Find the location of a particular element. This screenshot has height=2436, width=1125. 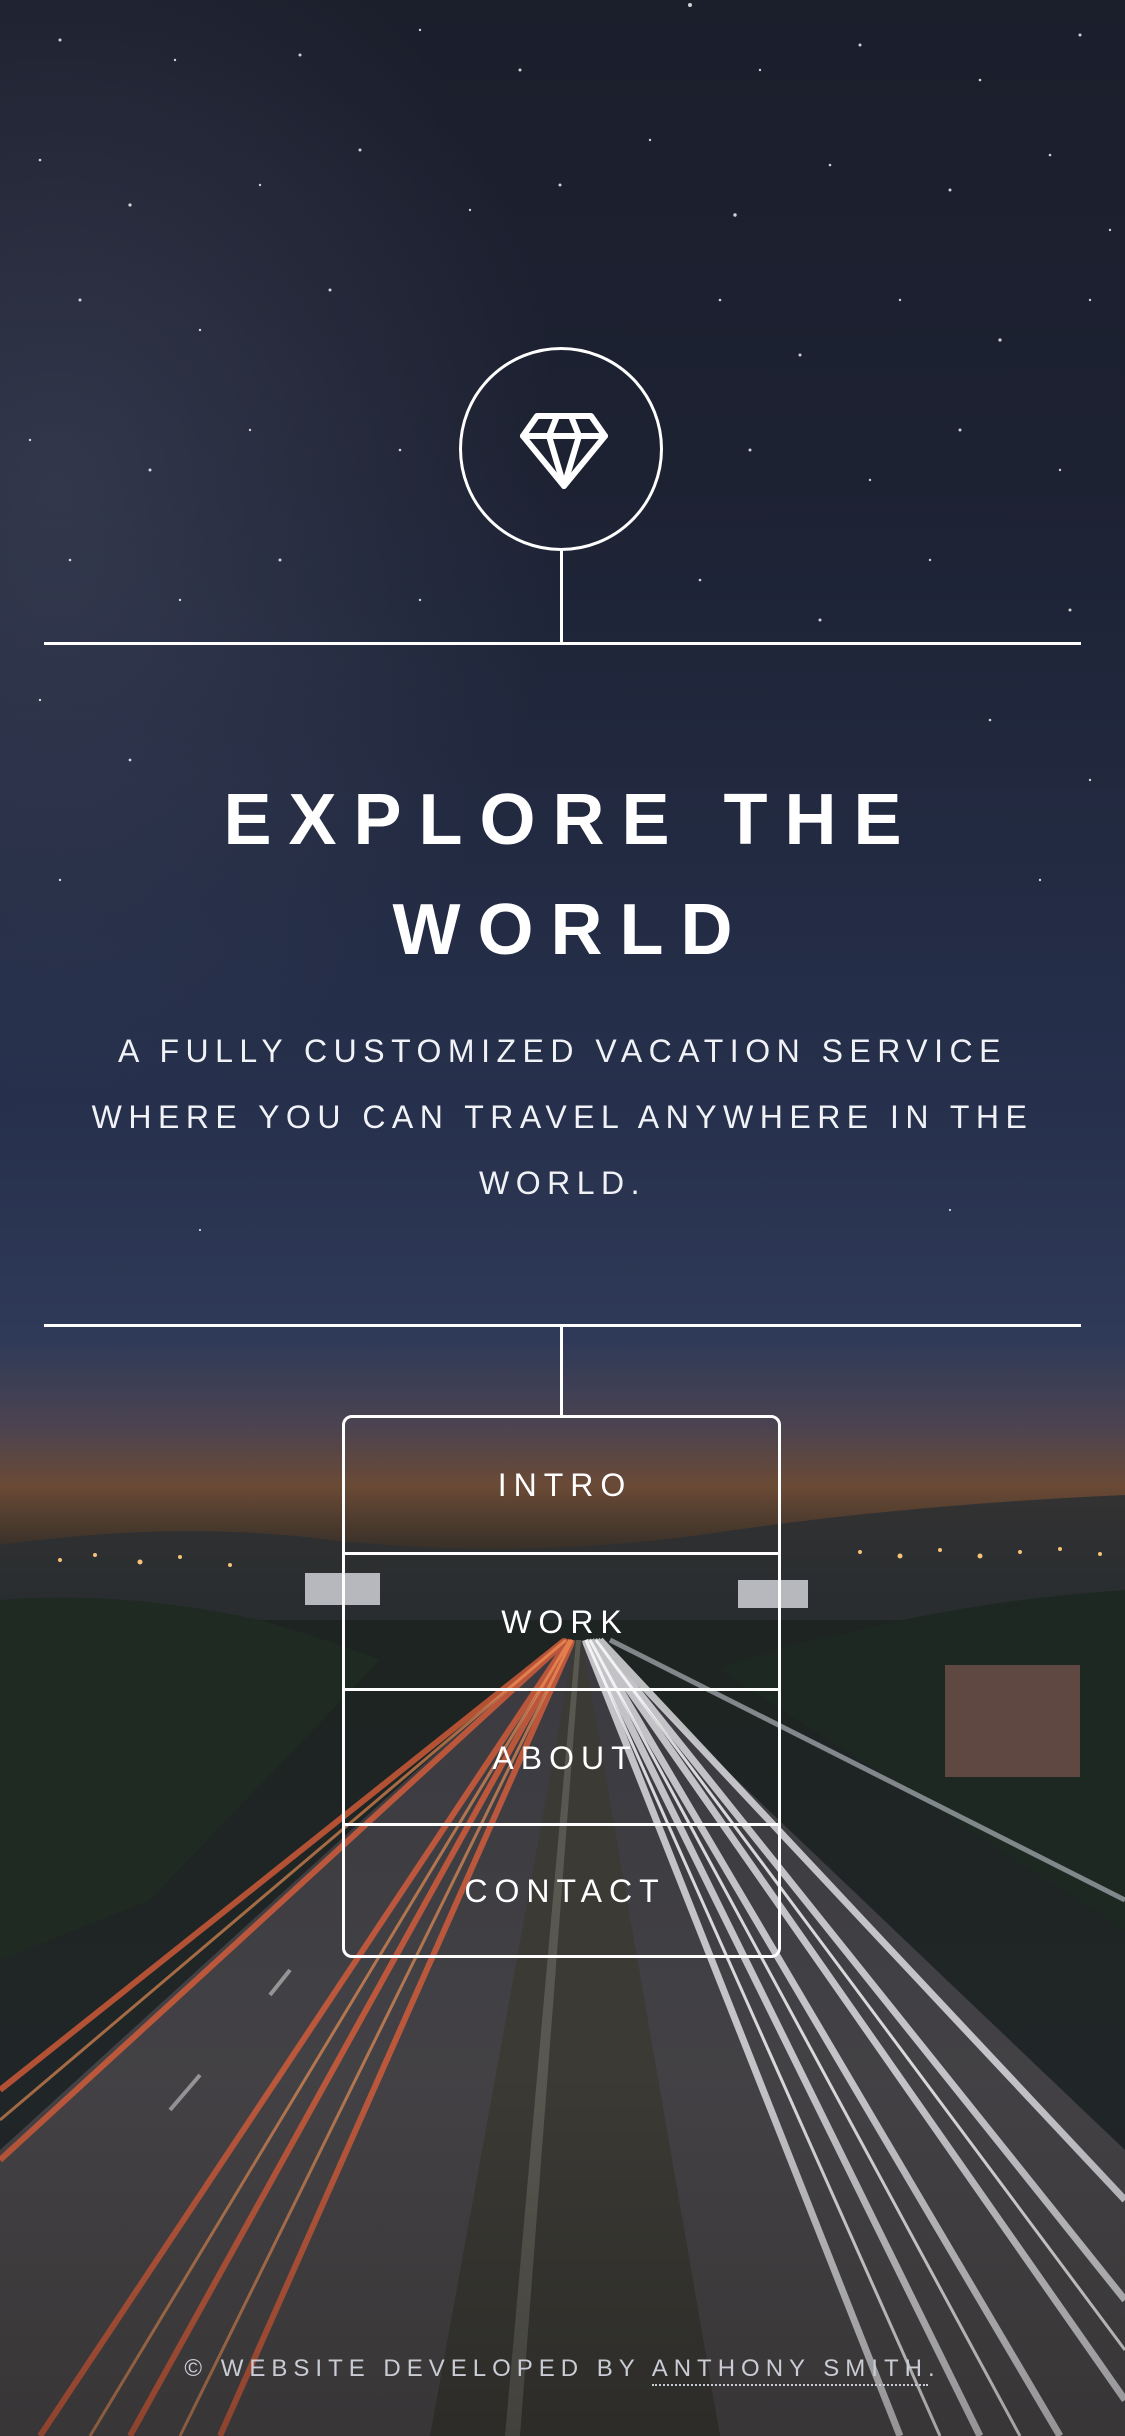

nav-menu: INTRO WORK ABOUT CONTACT is located at coordinates (561, 1686).